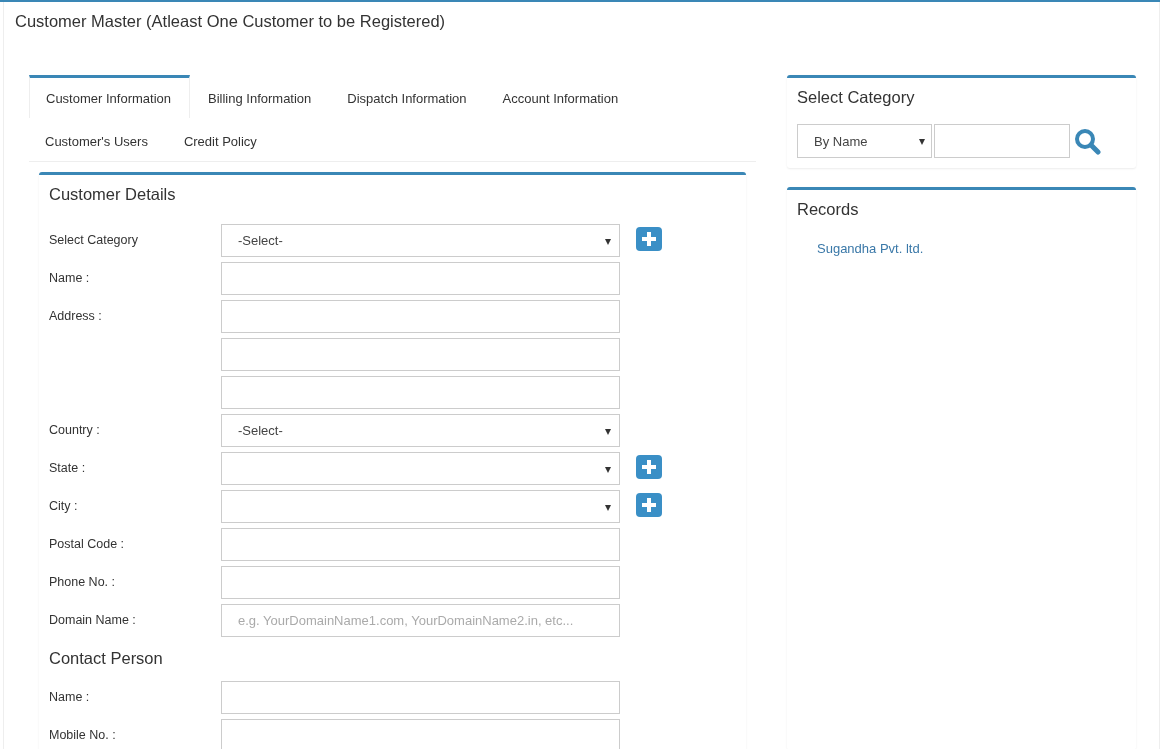 This screenshot has height=749, width=1173. What do you see at coordinates (864, 141) in the screenshot?
I see `select-dropdown: By Name` at bounding box center [864, 141].